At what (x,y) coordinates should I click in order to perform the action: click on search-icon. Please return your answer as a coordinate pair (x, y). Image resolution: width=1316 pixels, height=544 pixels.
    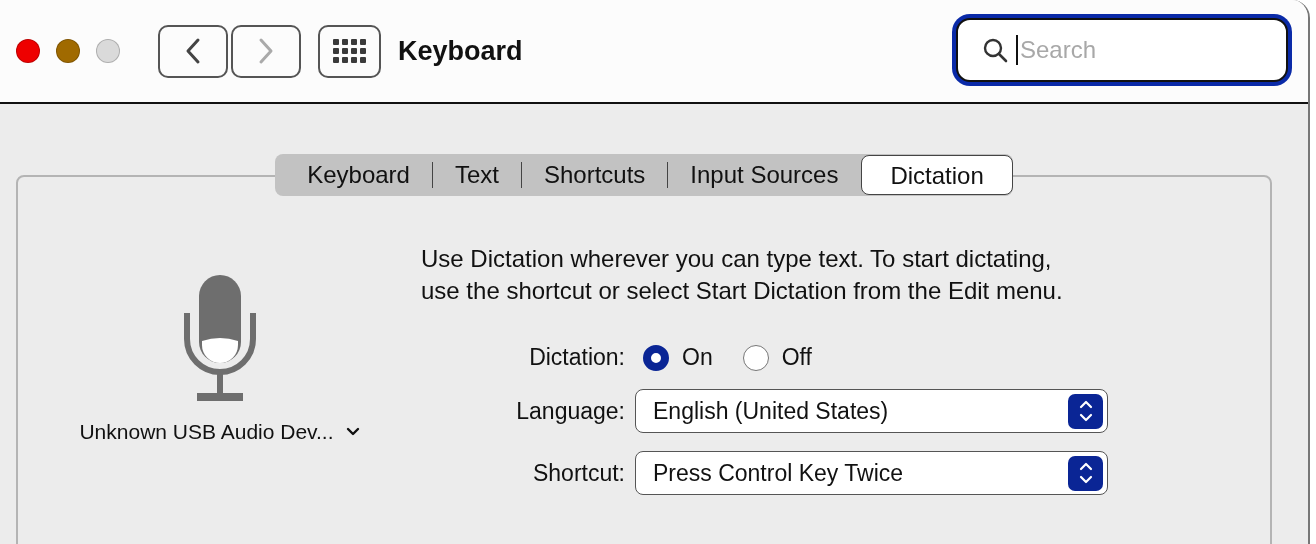
    Looking at the image, I should click on (995, 50).